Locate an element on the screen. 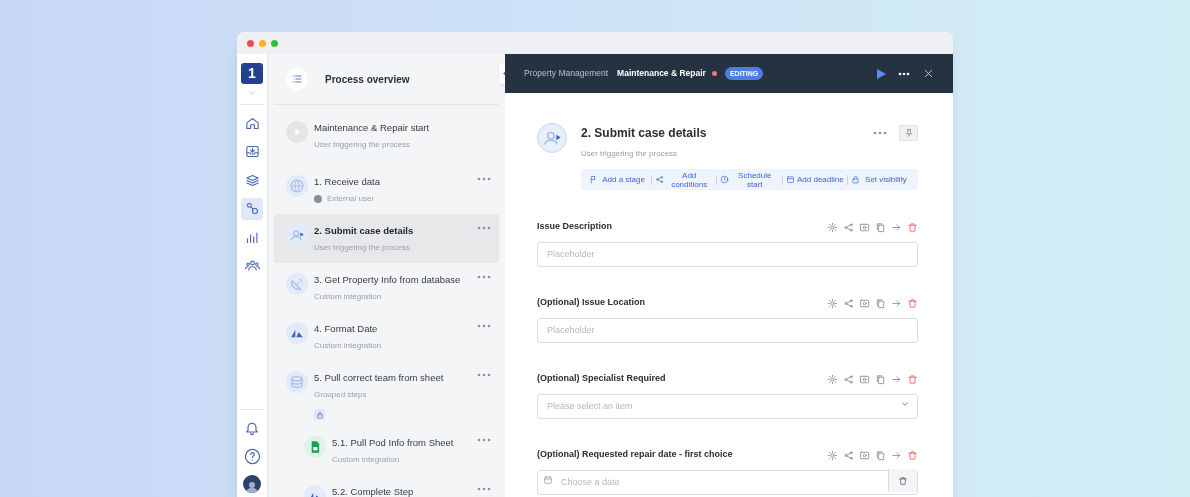 This screenshot has width=1190, height=497. field-label: Issue Description is located at coordinates (575, 227).